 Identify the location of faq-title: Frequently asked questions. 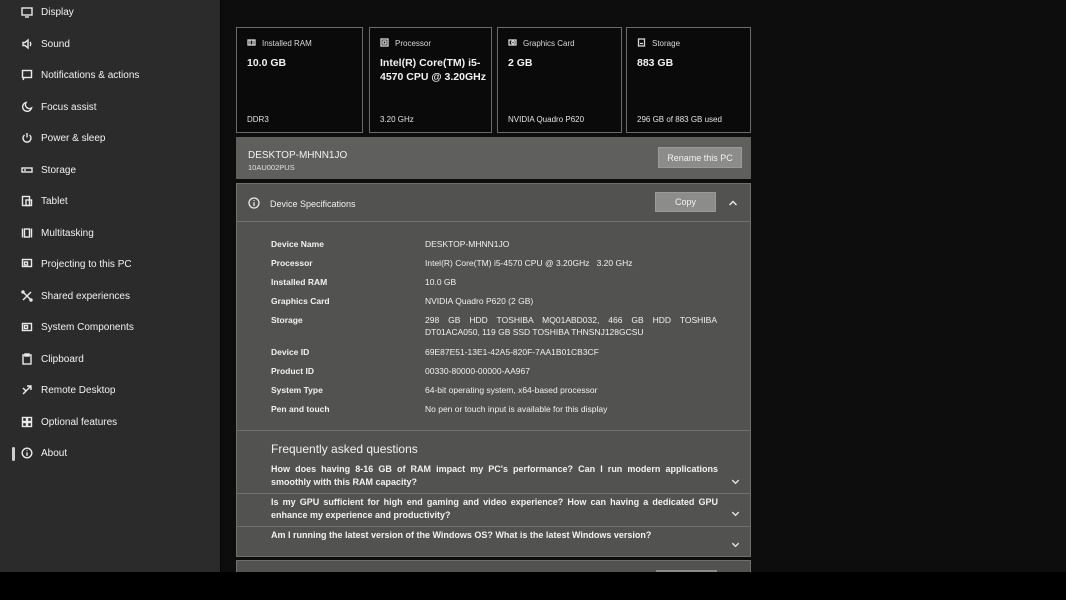
(344, 449).